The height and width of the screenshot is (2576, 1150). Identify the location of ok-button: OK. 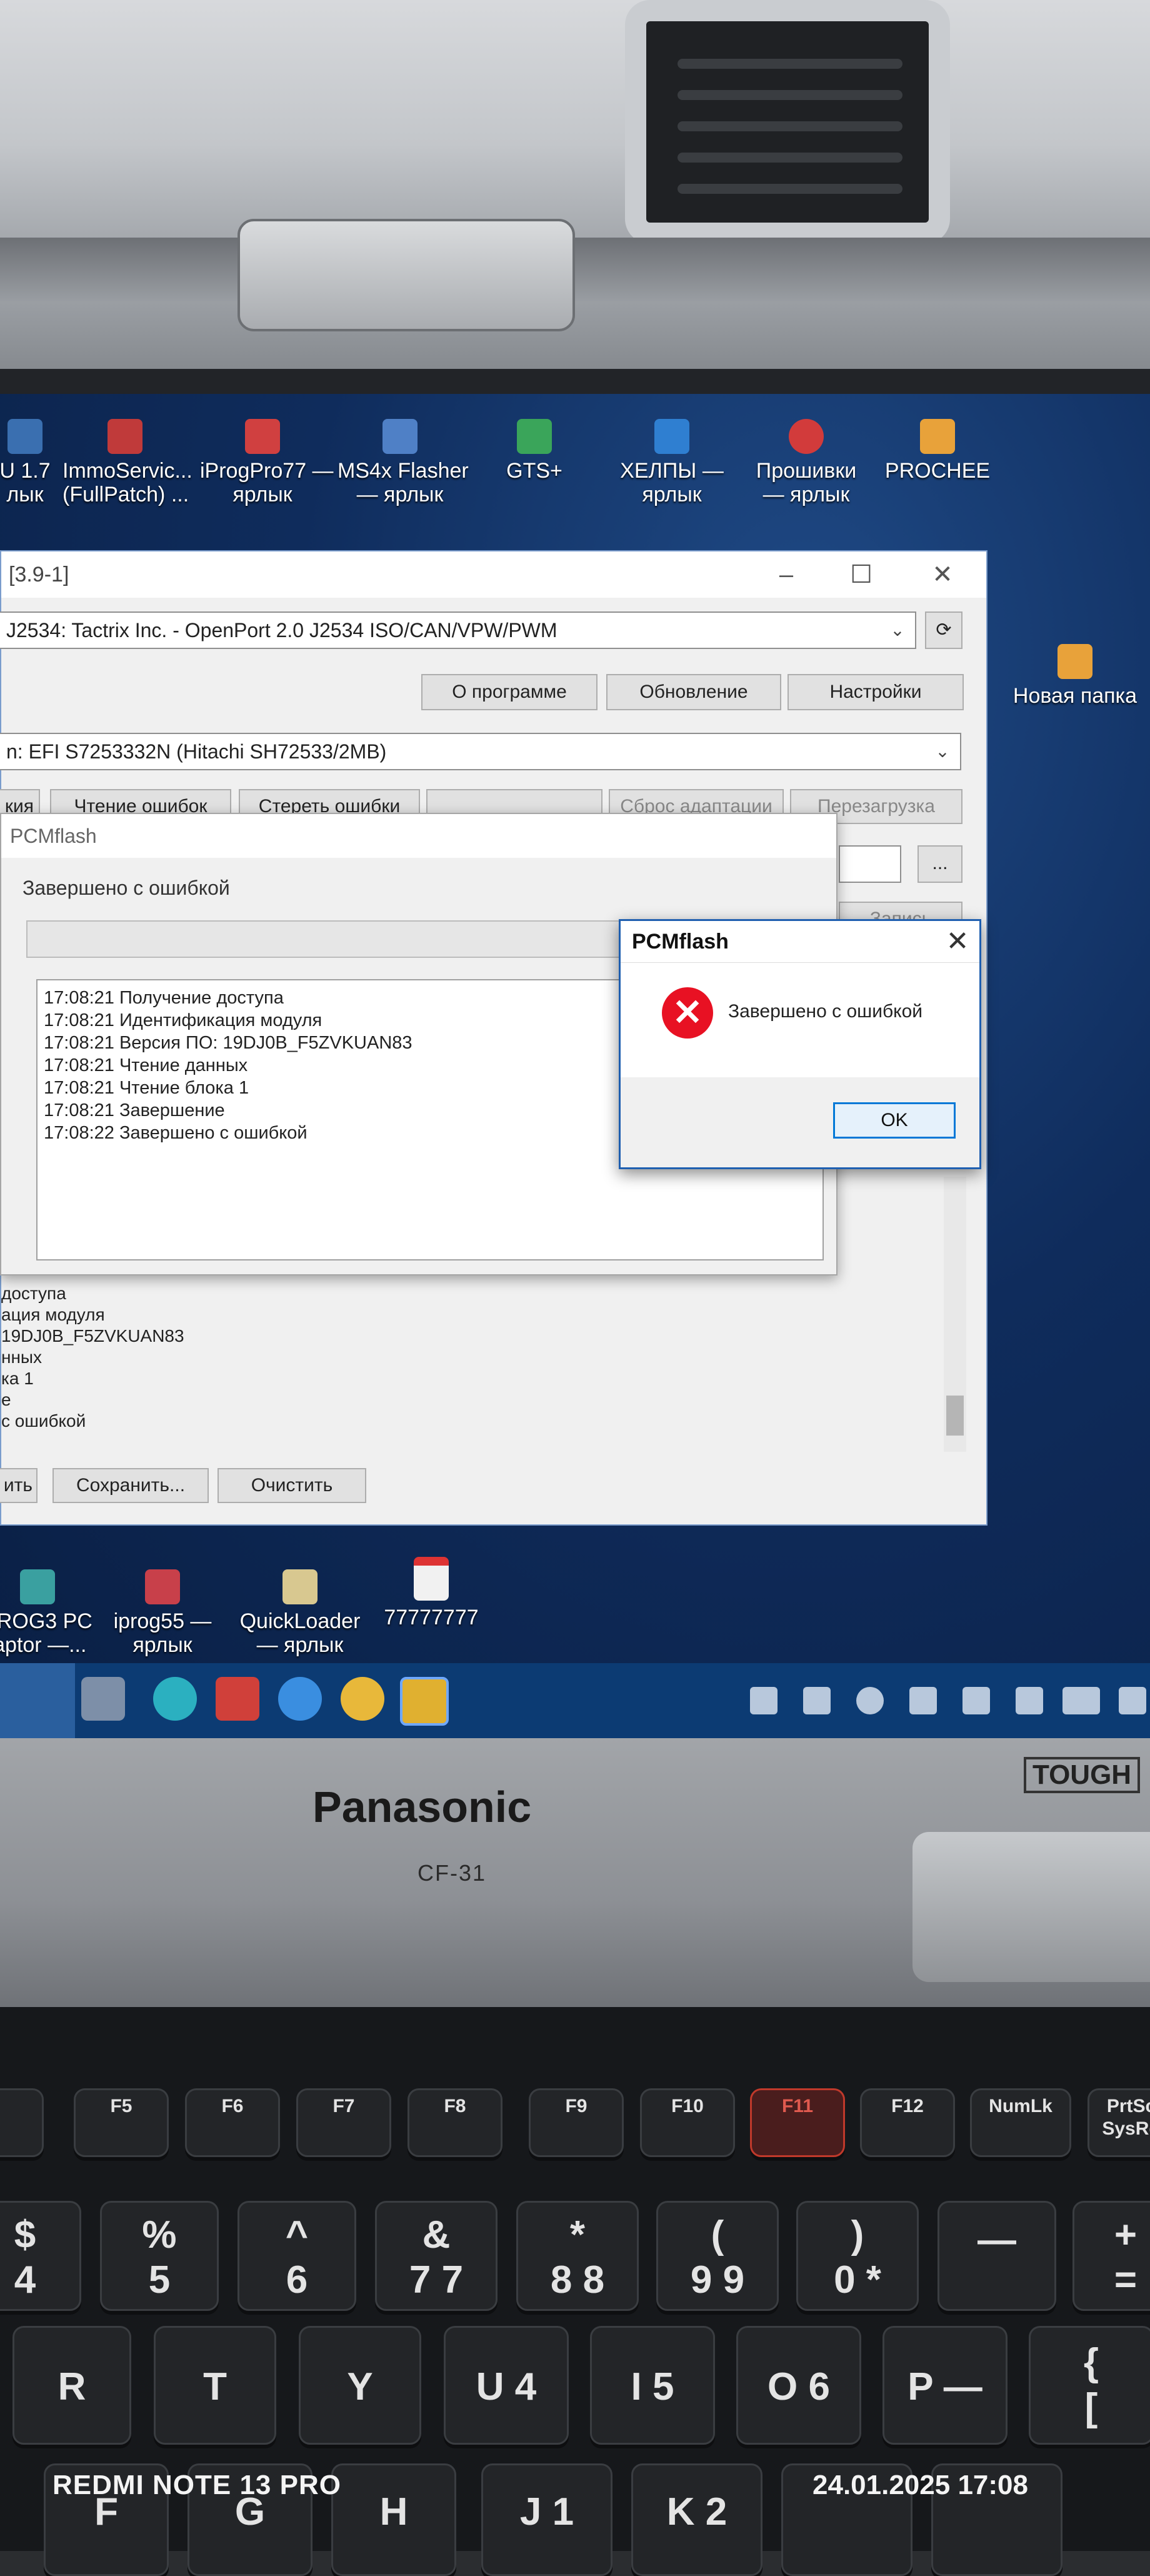
(894, 1120).